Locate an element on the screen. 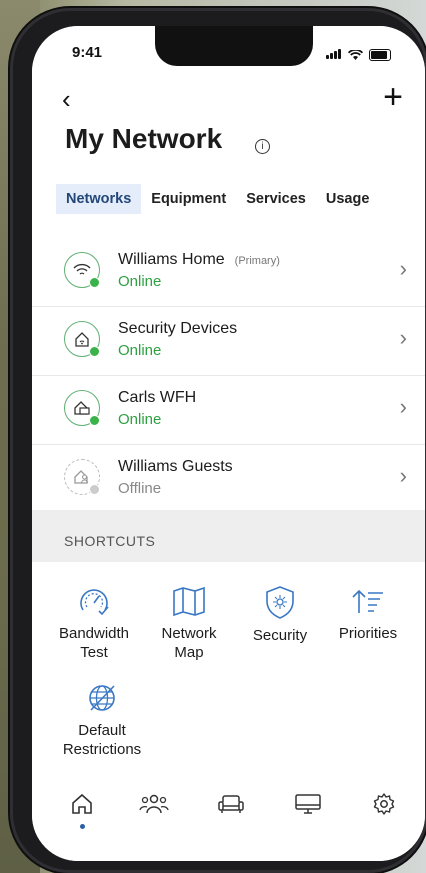 Image resolution: width=426 pixels, height=873 pixels. map-icon is located at coordinates (189, 601).